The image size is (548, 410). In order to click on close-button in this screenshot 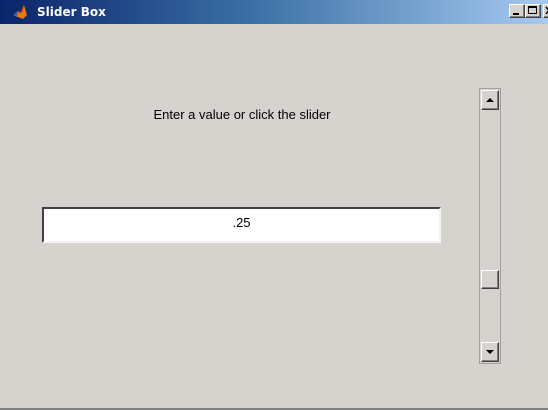, I will do `click(545, 11)`.